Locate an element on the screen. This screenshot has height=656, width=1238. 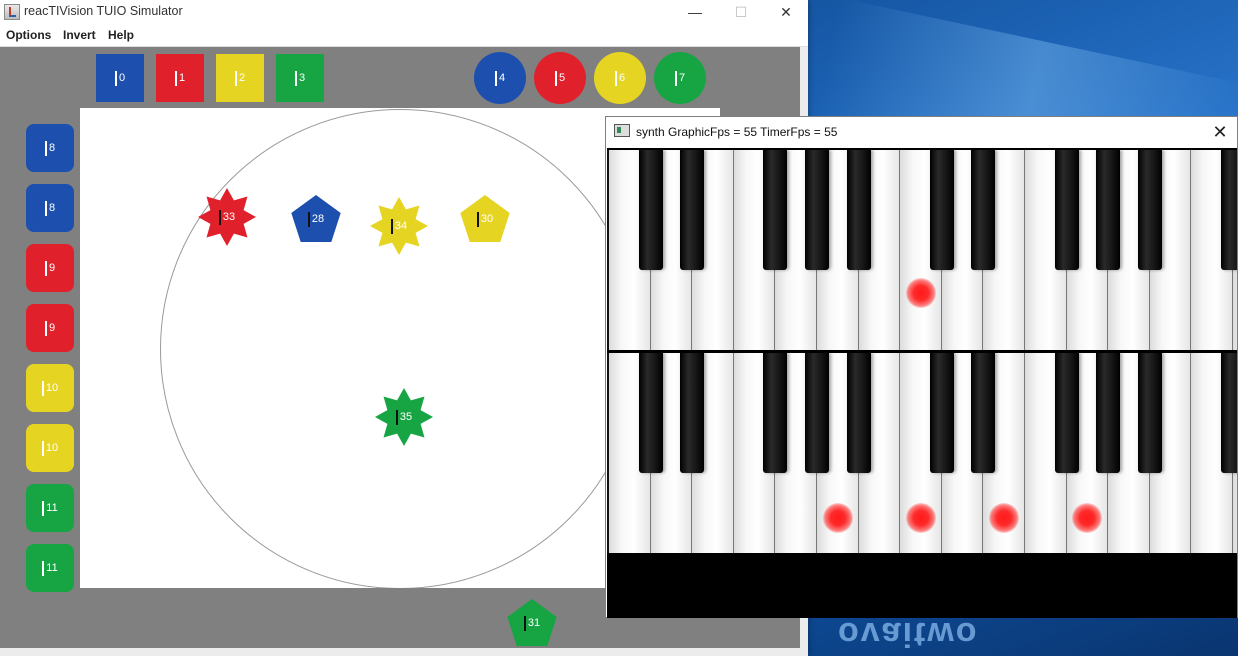
tuio-object-id-label: 0 is located at coordinates (120, 78).